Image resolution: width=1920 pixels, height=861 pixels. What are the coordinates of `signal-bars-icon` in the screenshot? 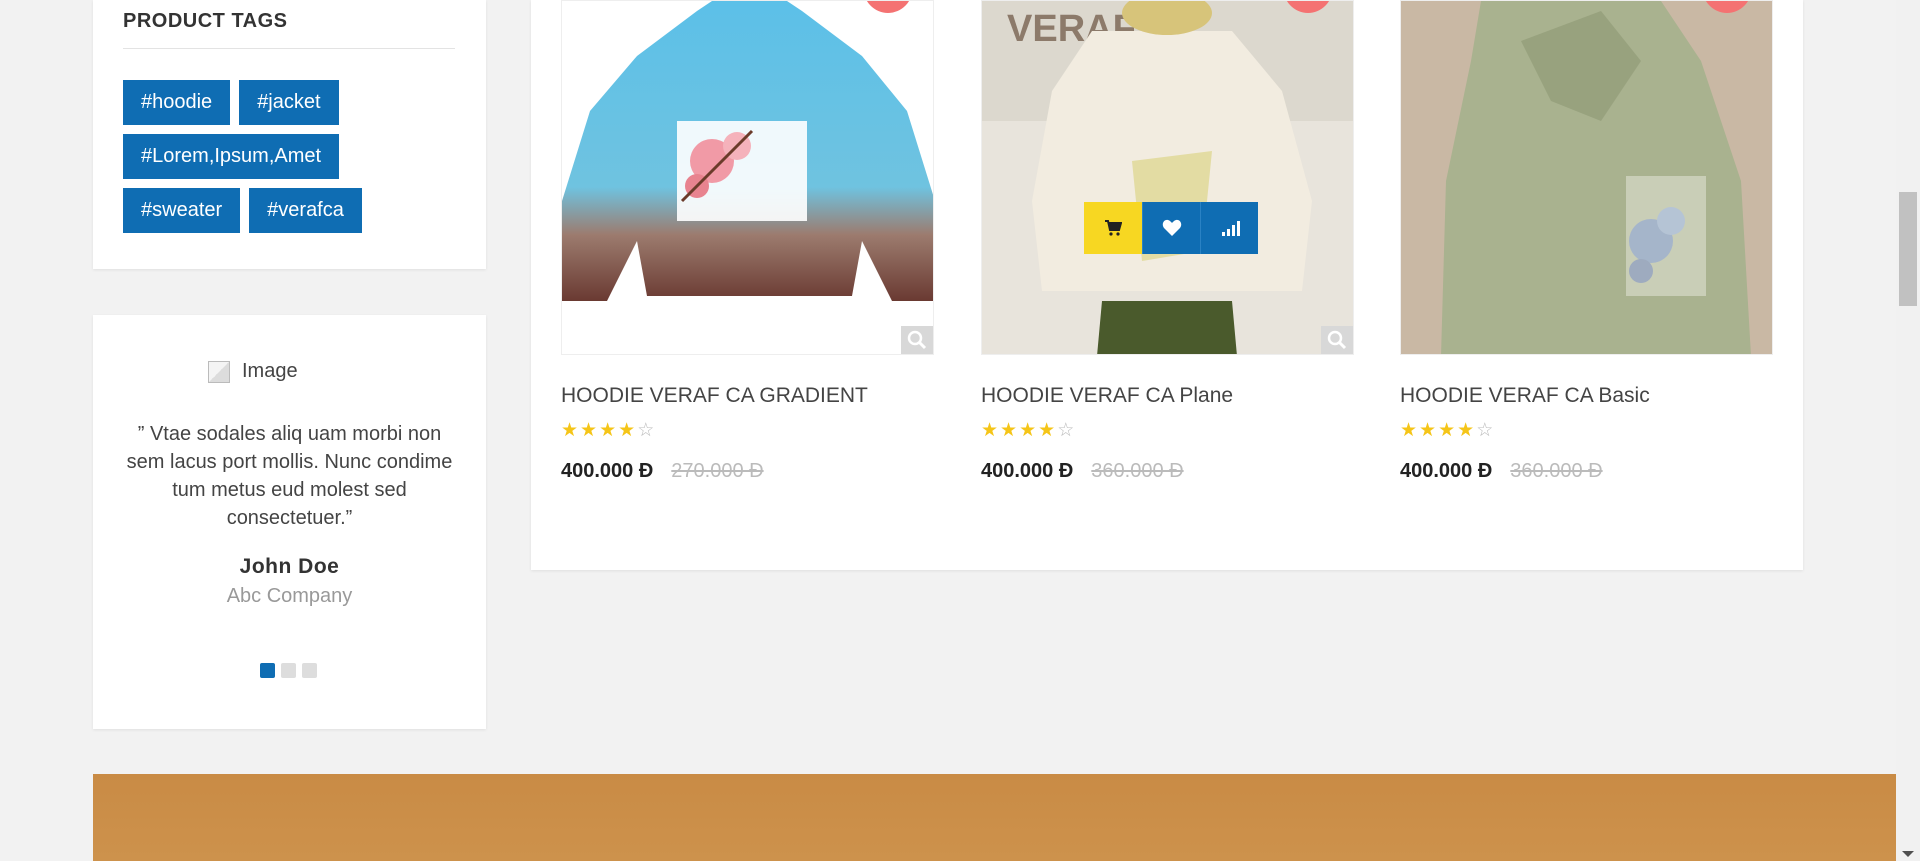 It's located at (1230, 228).